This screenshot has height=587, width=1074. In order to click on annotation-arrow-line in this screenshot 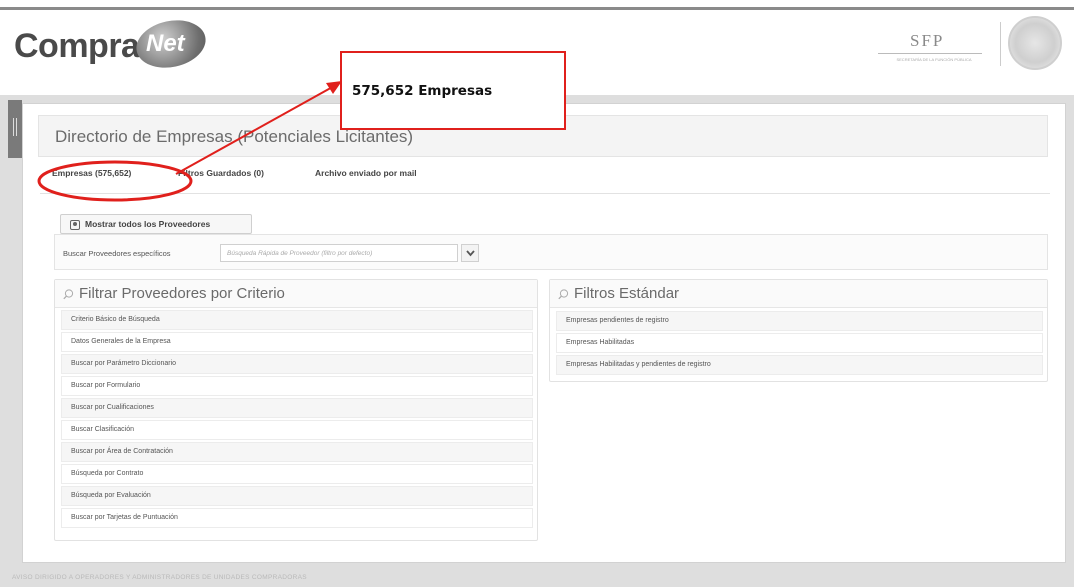, I will do `click(256, 129)`.